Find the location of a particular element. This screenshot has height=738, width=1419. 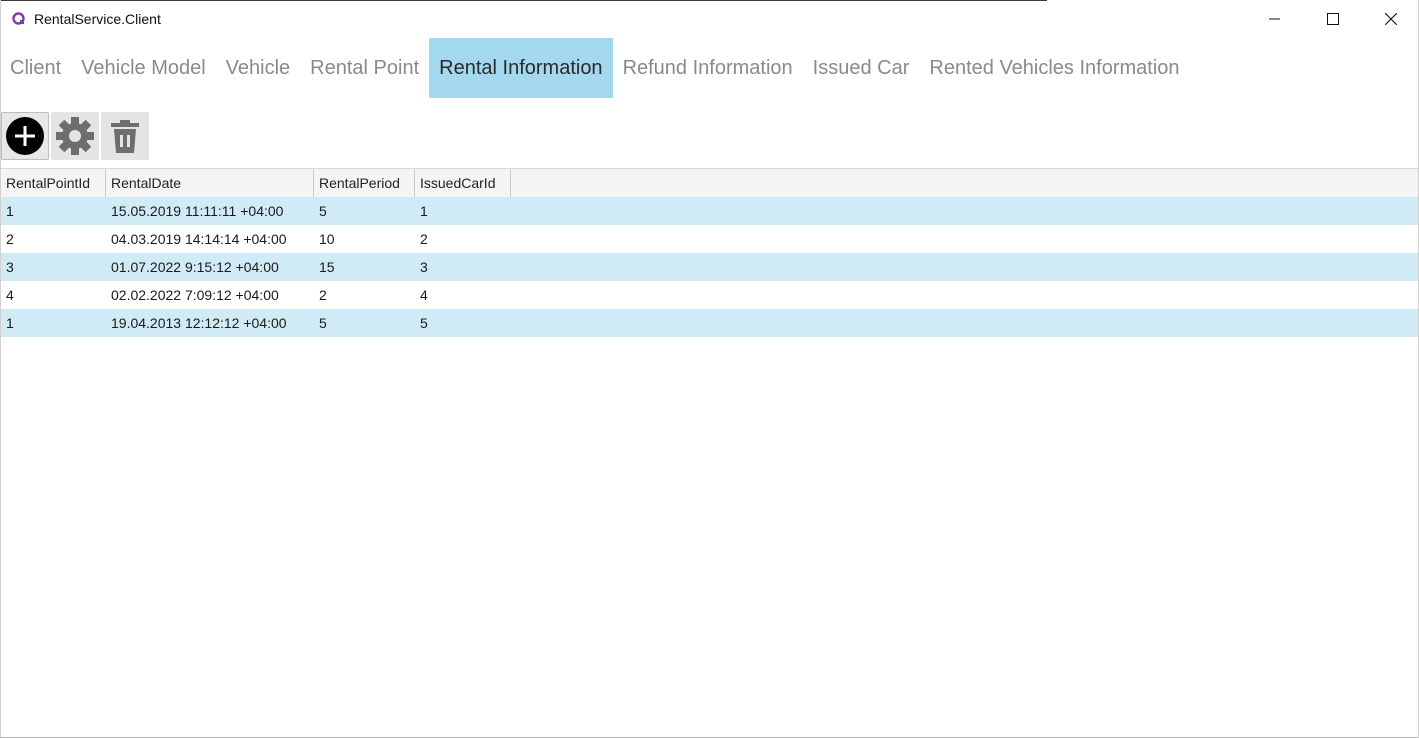

cell-rentalpointid: 4 is located at coordinates (10, 295).